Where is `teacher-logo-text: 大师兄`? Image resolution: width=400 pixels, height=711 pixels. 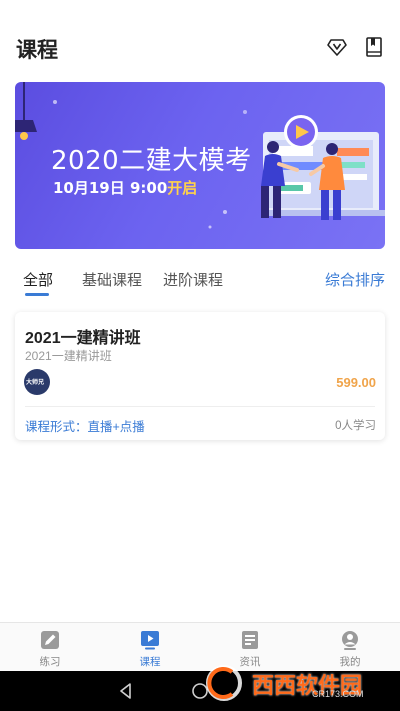 teacher-logo-text: 大师兄 is located at coordinates (35, 383).